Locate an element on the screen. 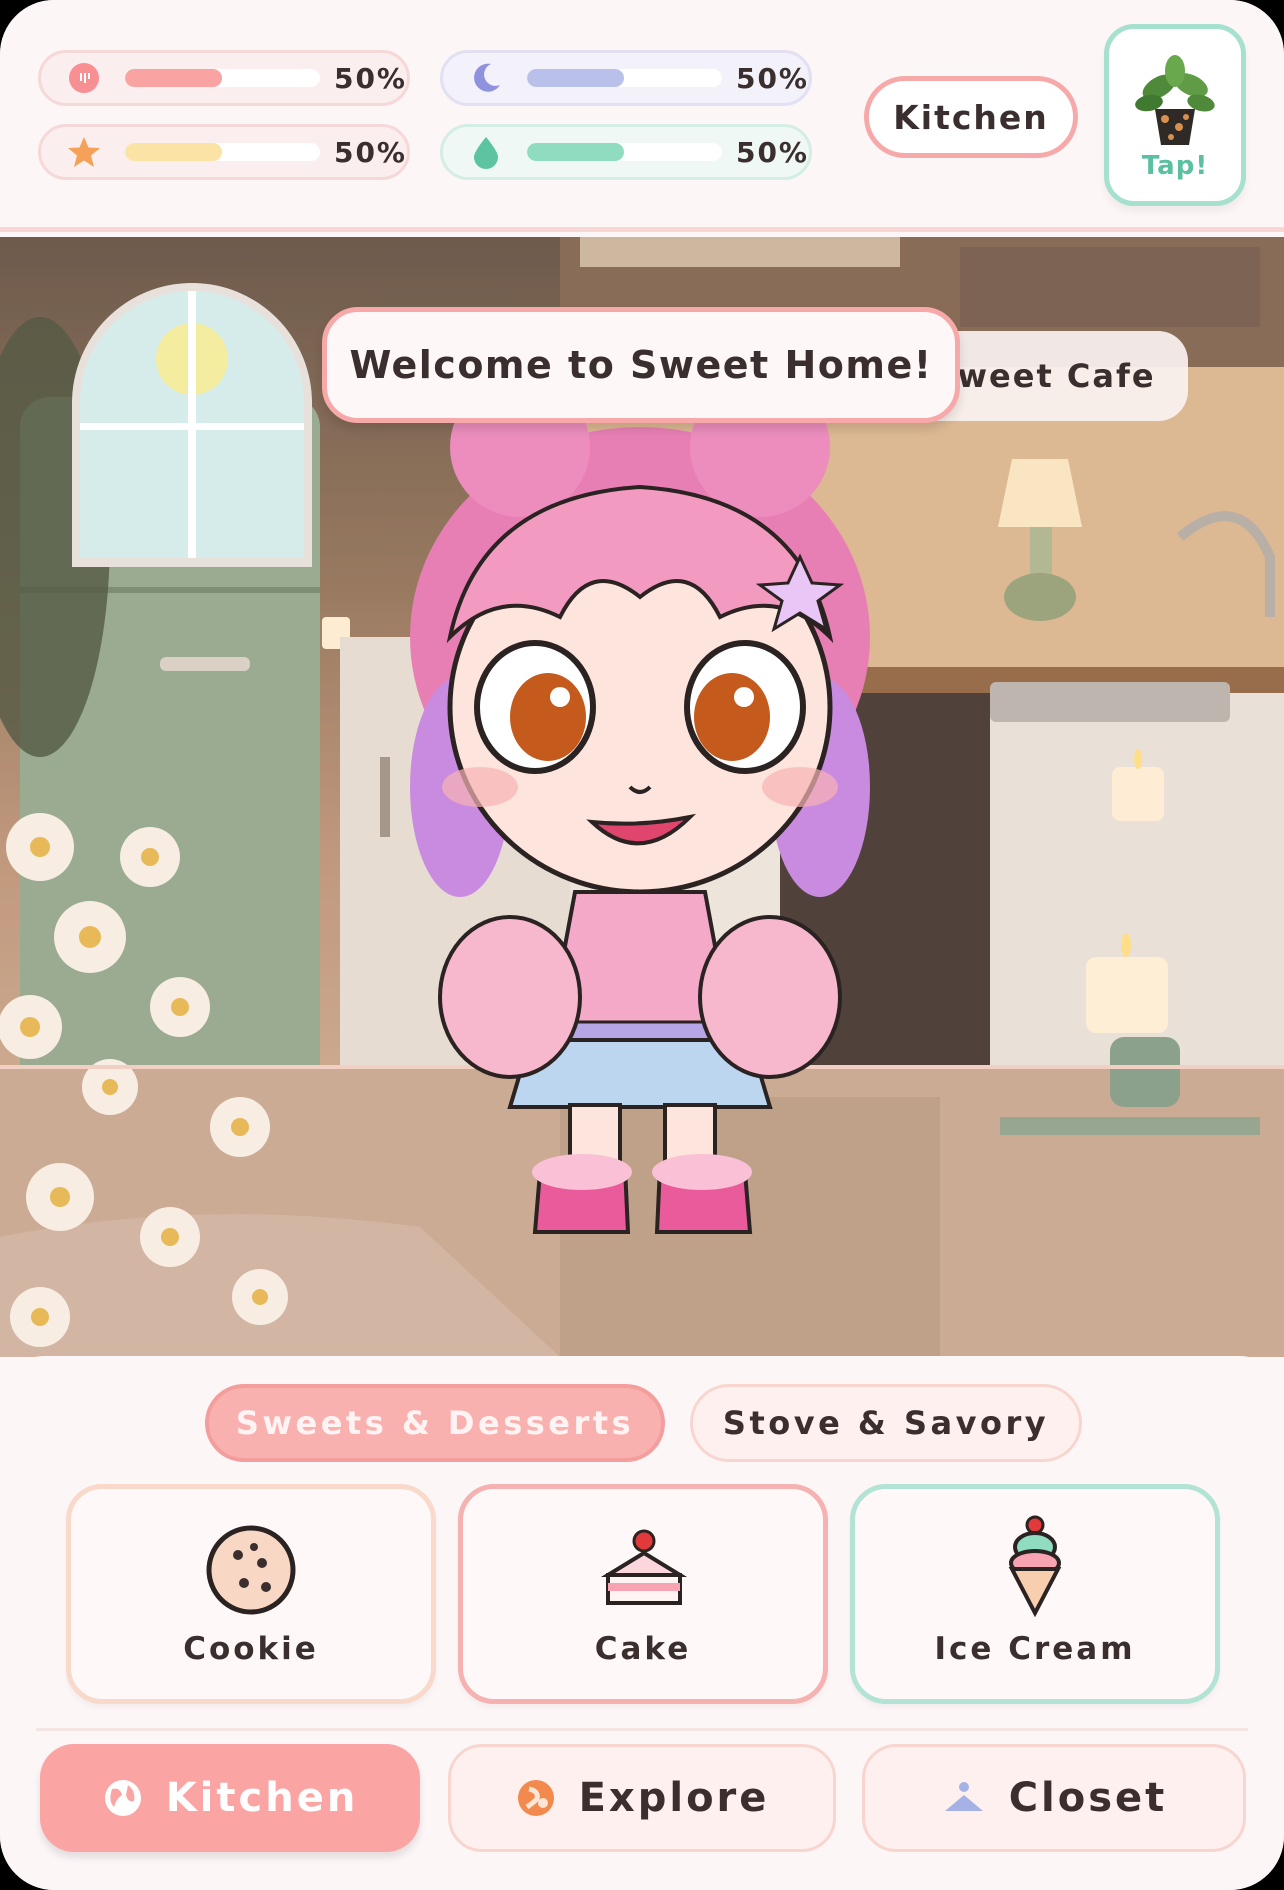 The height and width of the screenshot is (1890, 1284). nav-kitchen-button: Kitchen is located at coordinates (230, 1798).